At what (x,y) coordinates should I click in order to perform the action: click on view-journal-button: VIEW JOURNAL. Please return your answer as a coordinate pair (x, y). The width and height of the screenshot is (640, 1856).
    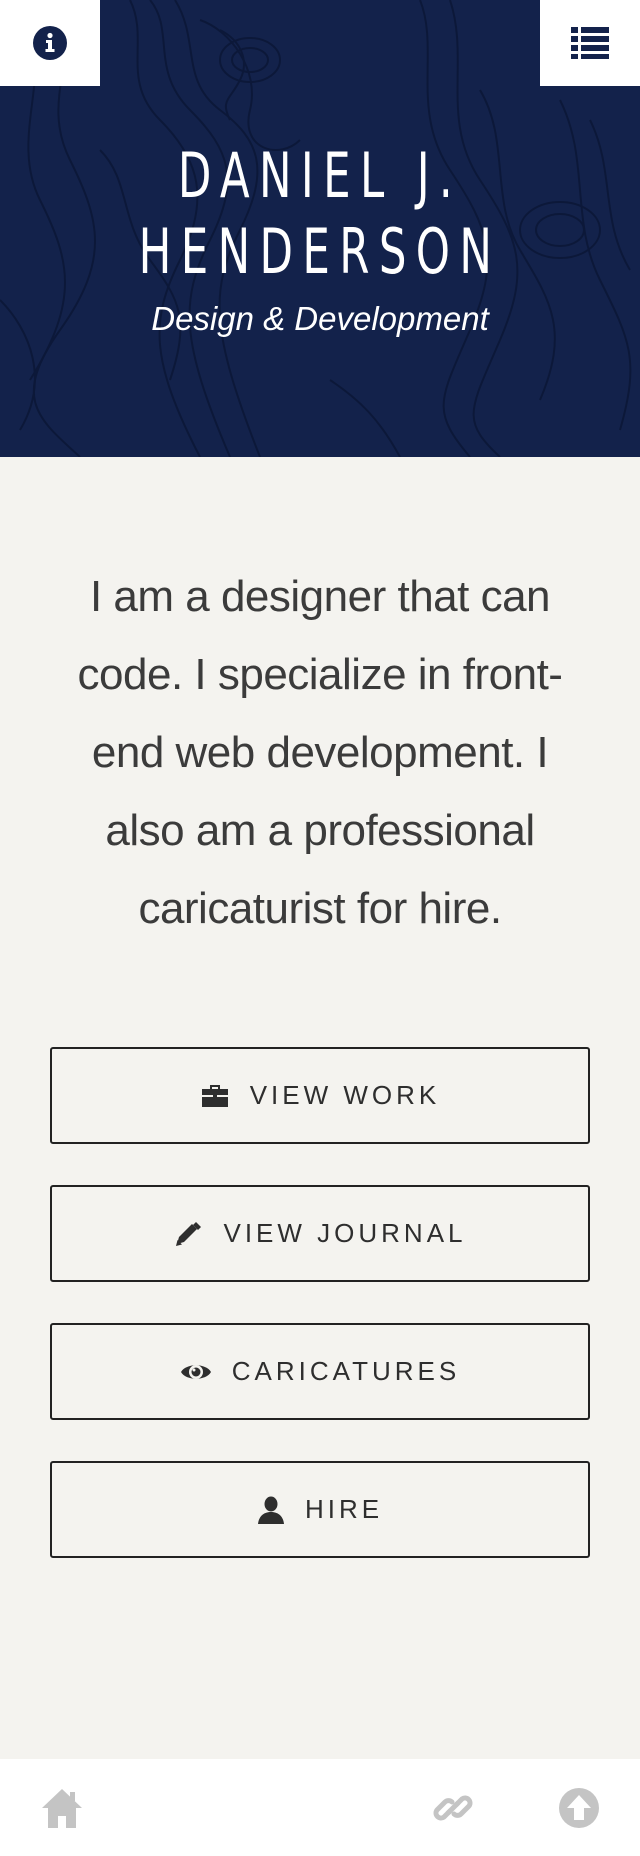
    Looking at the image, I should click on (320, 1233).